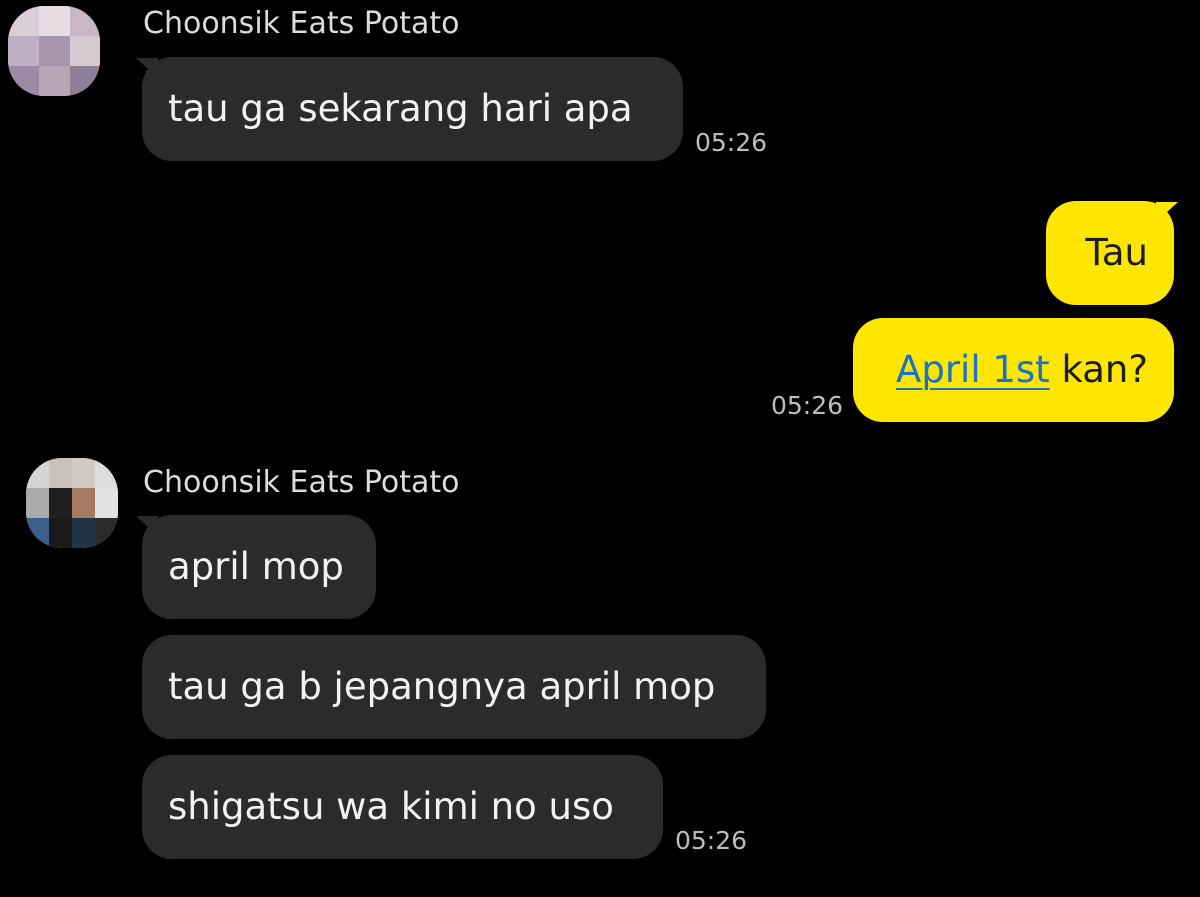 This screenshot has height=897, width=1200. Describe the element at coordinates (412, 109) in the screenshot. I see `incoming-message-bubble: tau ga sekarang hari apa` at that location.